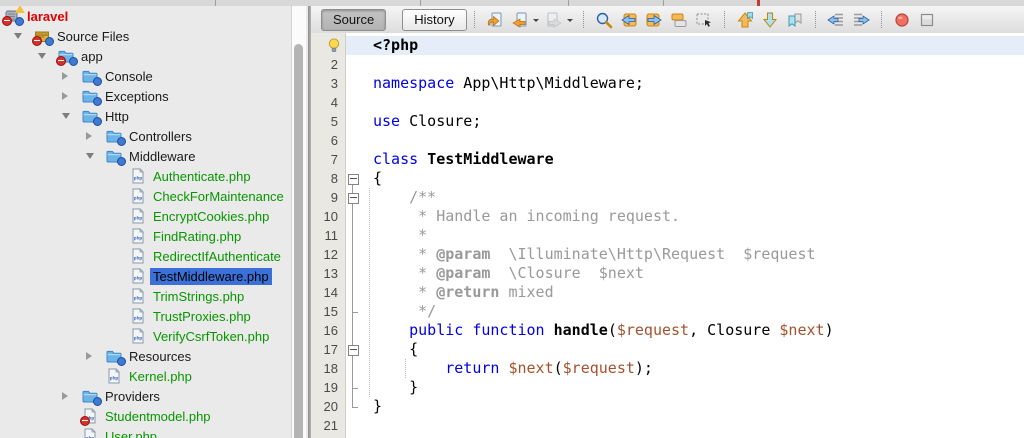 The image size is (1024, 438). I want to click on find-previous-button, so click(629, 20).